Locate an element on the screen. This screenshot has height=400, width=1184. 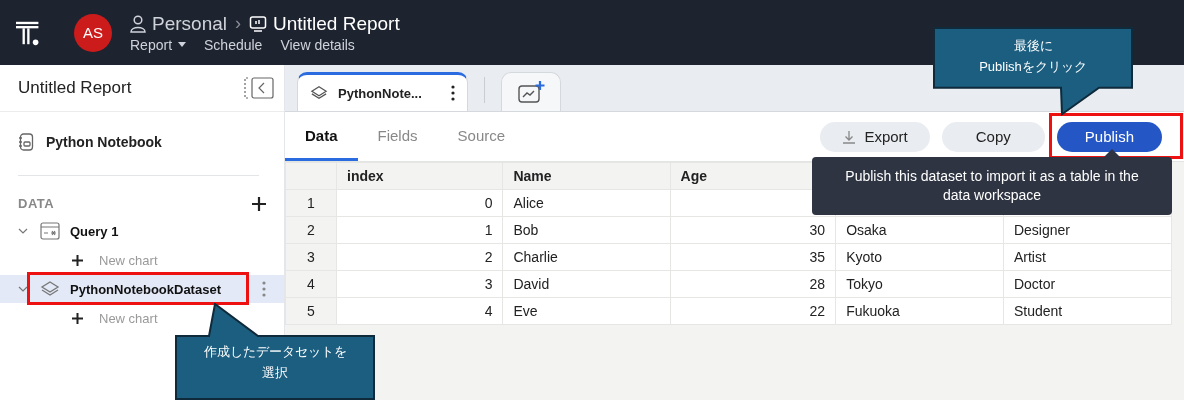
table-cell: 30 is located at coordinates (753, 230).